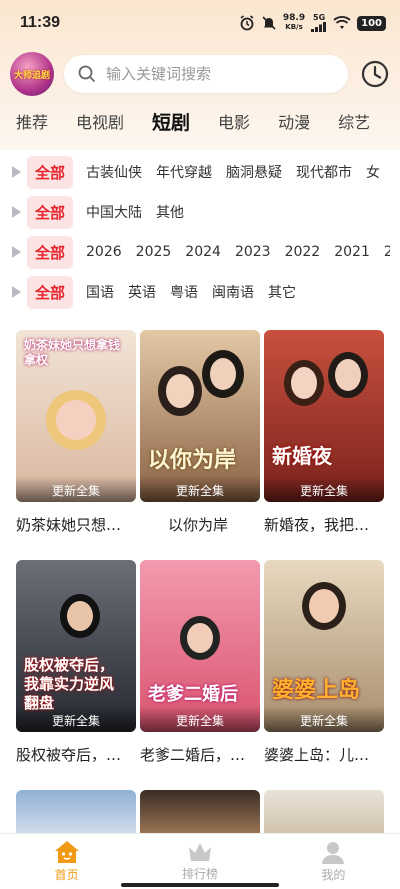 The height and width of the screenshot is (889, 400). What do you see at coordinates (316, 690) in the screenshot?
I see `poster-title-art: 婆婆上岛` at bounding box center [316, 690].